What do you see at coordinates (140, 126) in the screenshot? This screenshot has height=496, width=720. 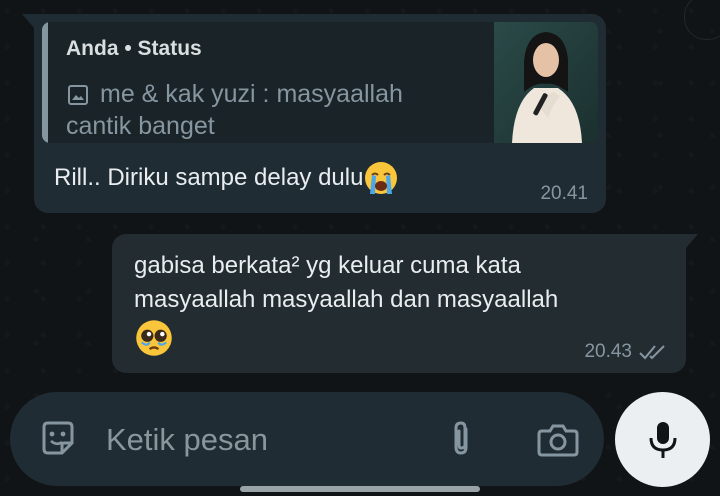 I see `quote-caption-text-2: cantik banget` at bounding box center [140, 126].